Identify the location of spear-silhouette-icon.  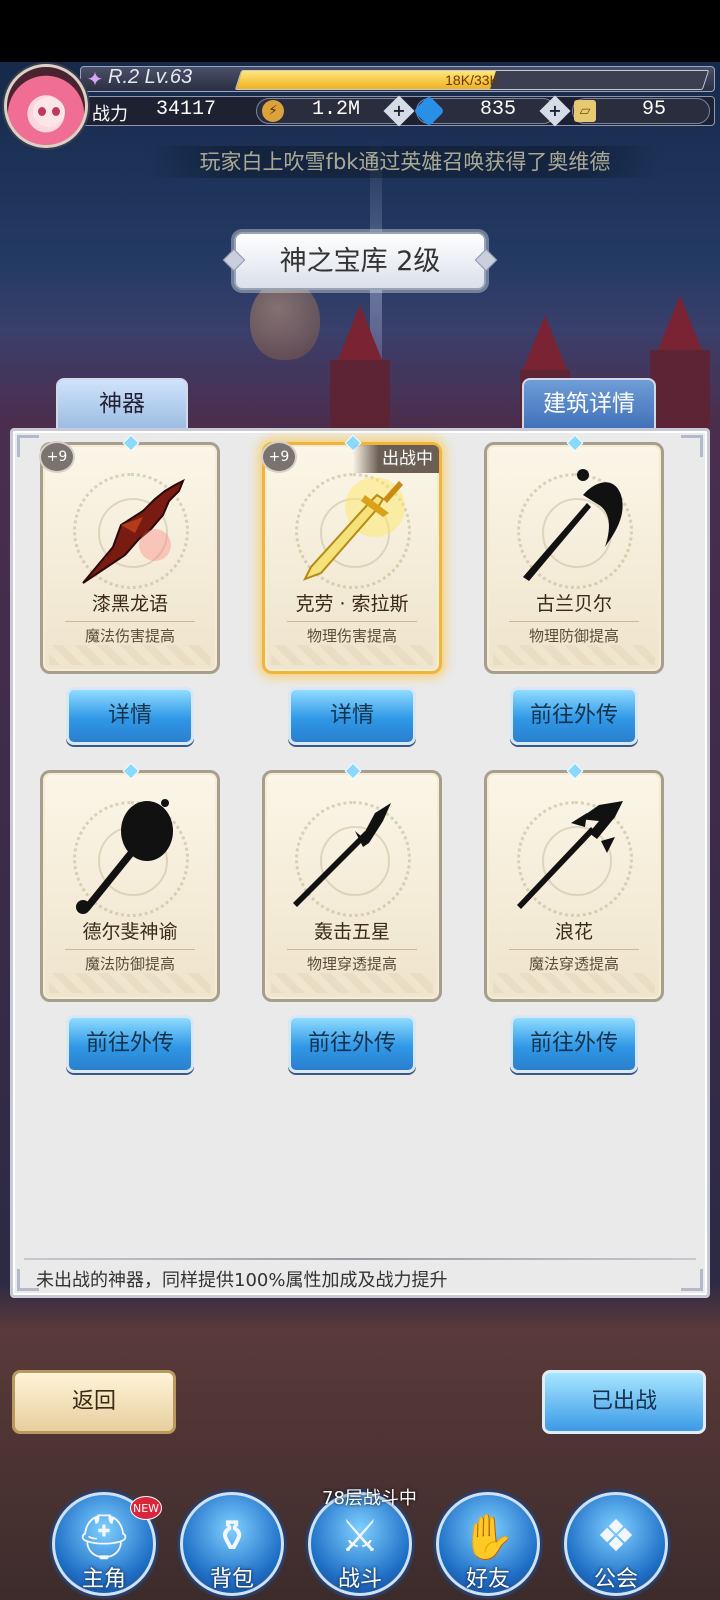
(342, 855).